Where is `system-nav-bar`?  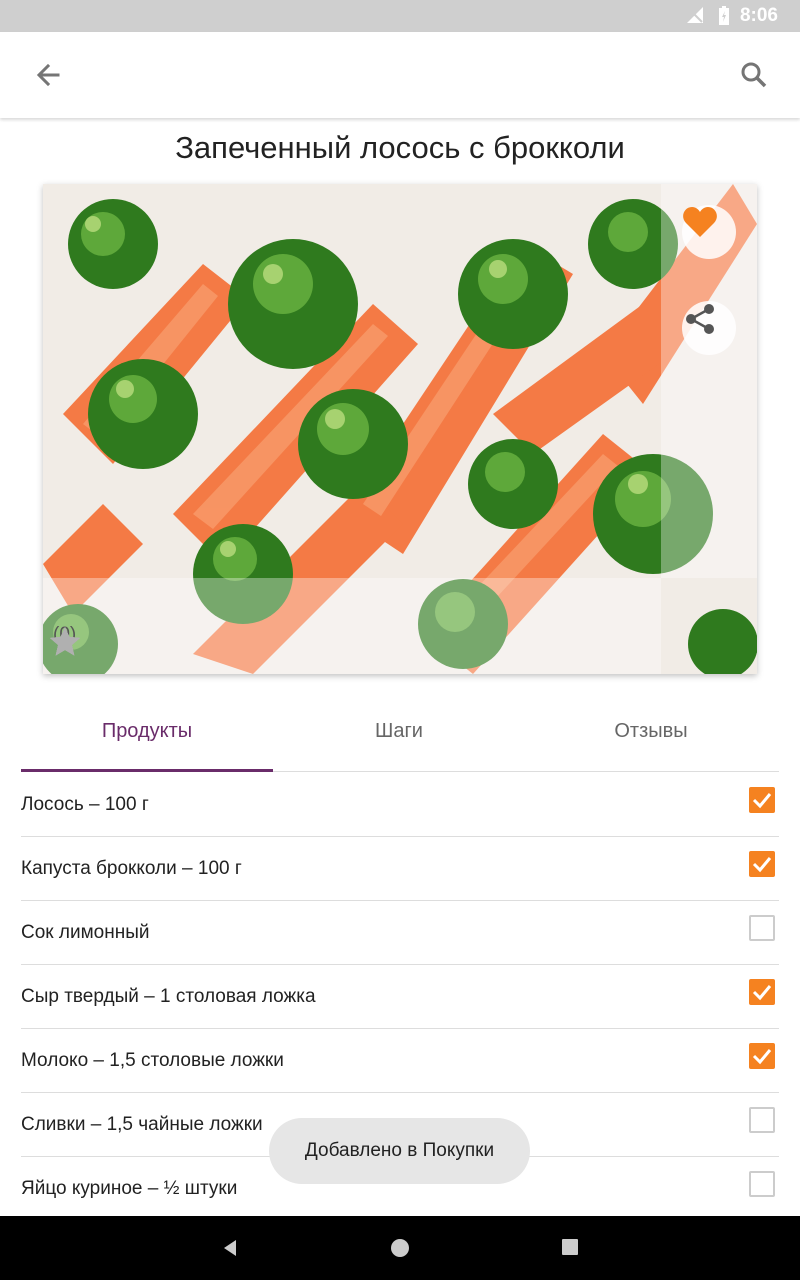
system-nav-bar is located at coordinates (400, 1248).